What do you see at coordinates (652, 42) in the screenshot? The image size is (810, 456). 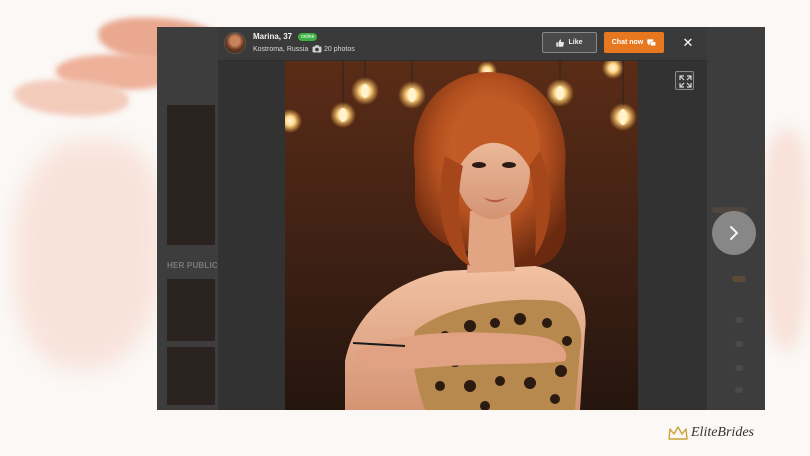 I see `chat-icon` at bounding box center [652, 42].